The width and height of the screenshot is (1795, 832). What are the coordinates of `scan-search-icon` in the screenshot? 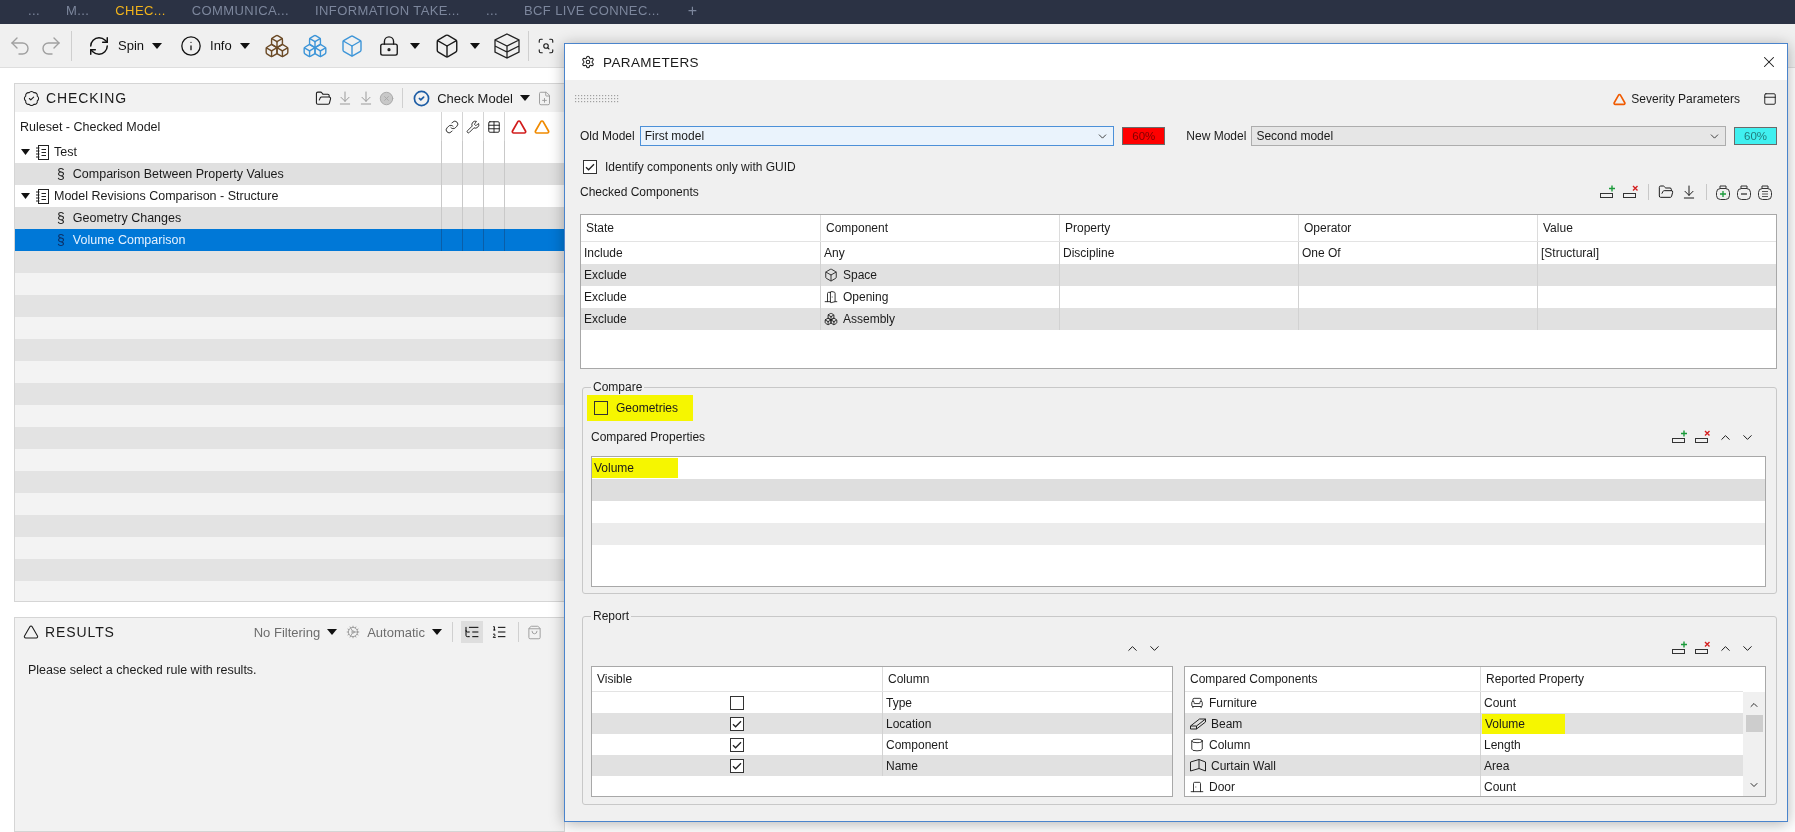 It's located at (545, 45).